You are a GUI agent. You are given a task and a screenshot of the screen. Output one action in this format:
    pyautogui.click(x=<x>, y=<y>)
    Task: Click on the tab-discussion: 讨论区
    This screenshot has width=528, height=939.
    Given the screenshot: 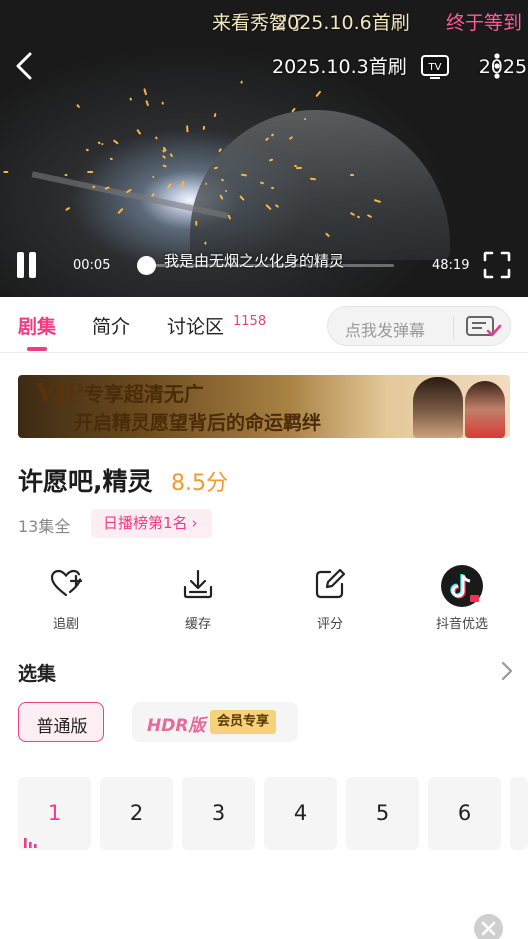 What is the action you would take?
    pyautogui.click(x=195, y=325)
    